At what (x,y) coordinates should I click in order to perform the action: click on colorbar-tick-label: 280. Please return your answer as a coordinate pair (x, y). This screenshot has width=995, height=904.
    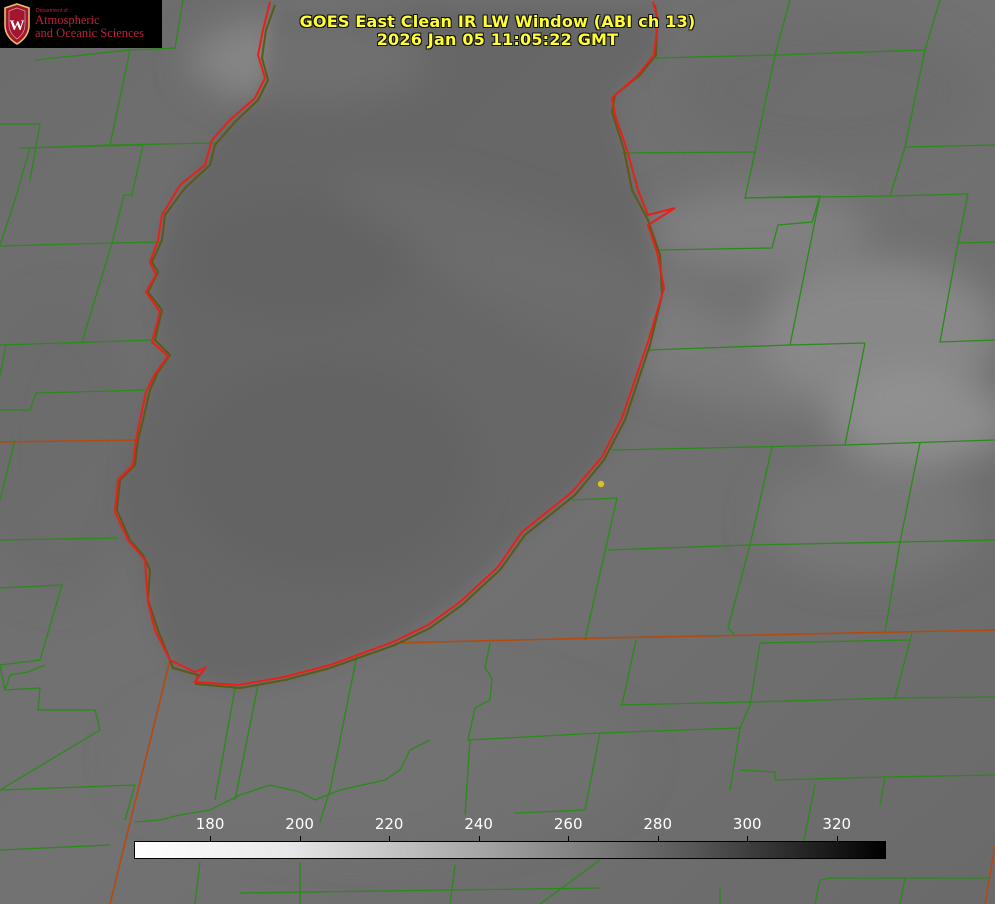
    Looking at the image, I should click on (658, 824).